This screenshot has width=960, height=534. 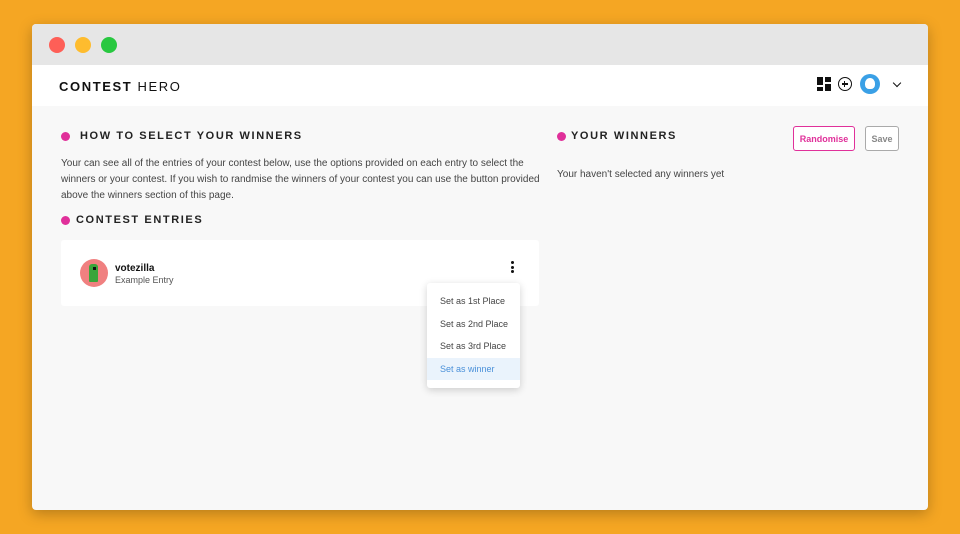 I want to click on contest-entries-heading: CONTEST ENTRIES, so click(x=132, y=220).